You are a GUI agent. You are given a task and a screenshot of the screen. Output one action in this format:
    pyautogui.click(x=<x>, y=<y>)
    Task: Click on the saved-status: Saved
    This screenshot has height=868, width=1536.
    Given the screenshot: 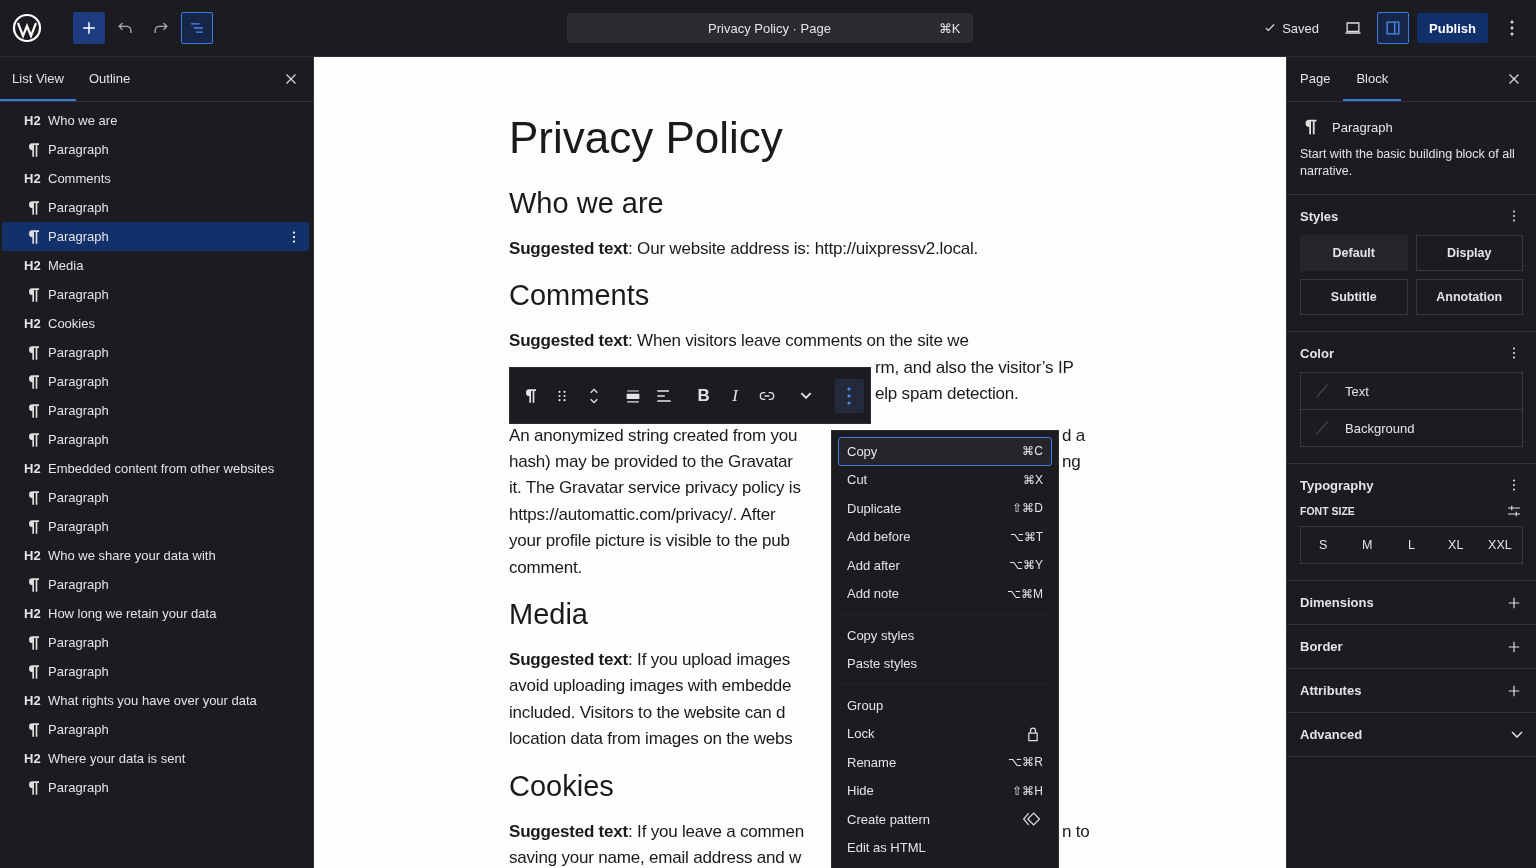 What is the action you would take?
    pyautogui.click(x=1301, y=28)
    